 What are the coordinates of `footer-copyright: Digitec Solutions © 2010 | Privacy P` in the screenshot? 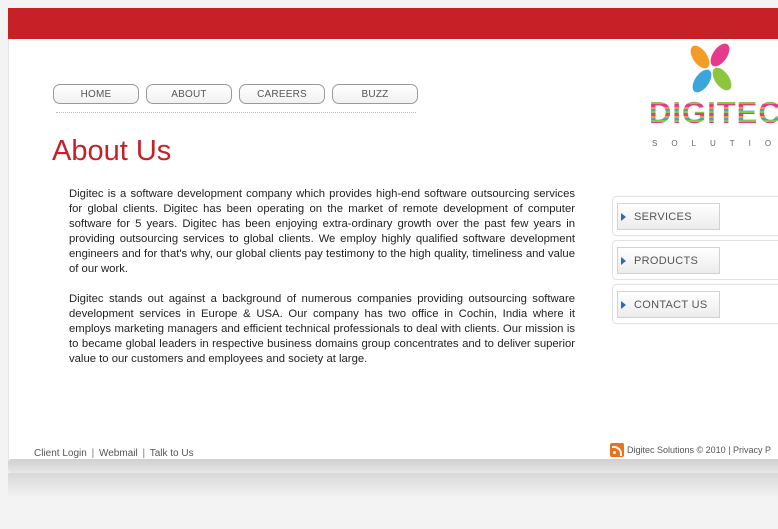 It's located at (690, 450).